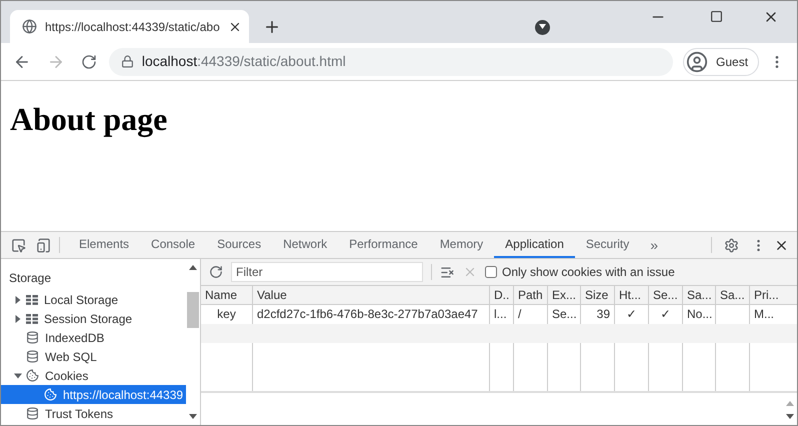 The height and width of the screenshot is (426, 798). What do you see at coordinates (104, 245) in the screenshot?
I see `devtools-tab: Elements` at bounding box center [104, 245].